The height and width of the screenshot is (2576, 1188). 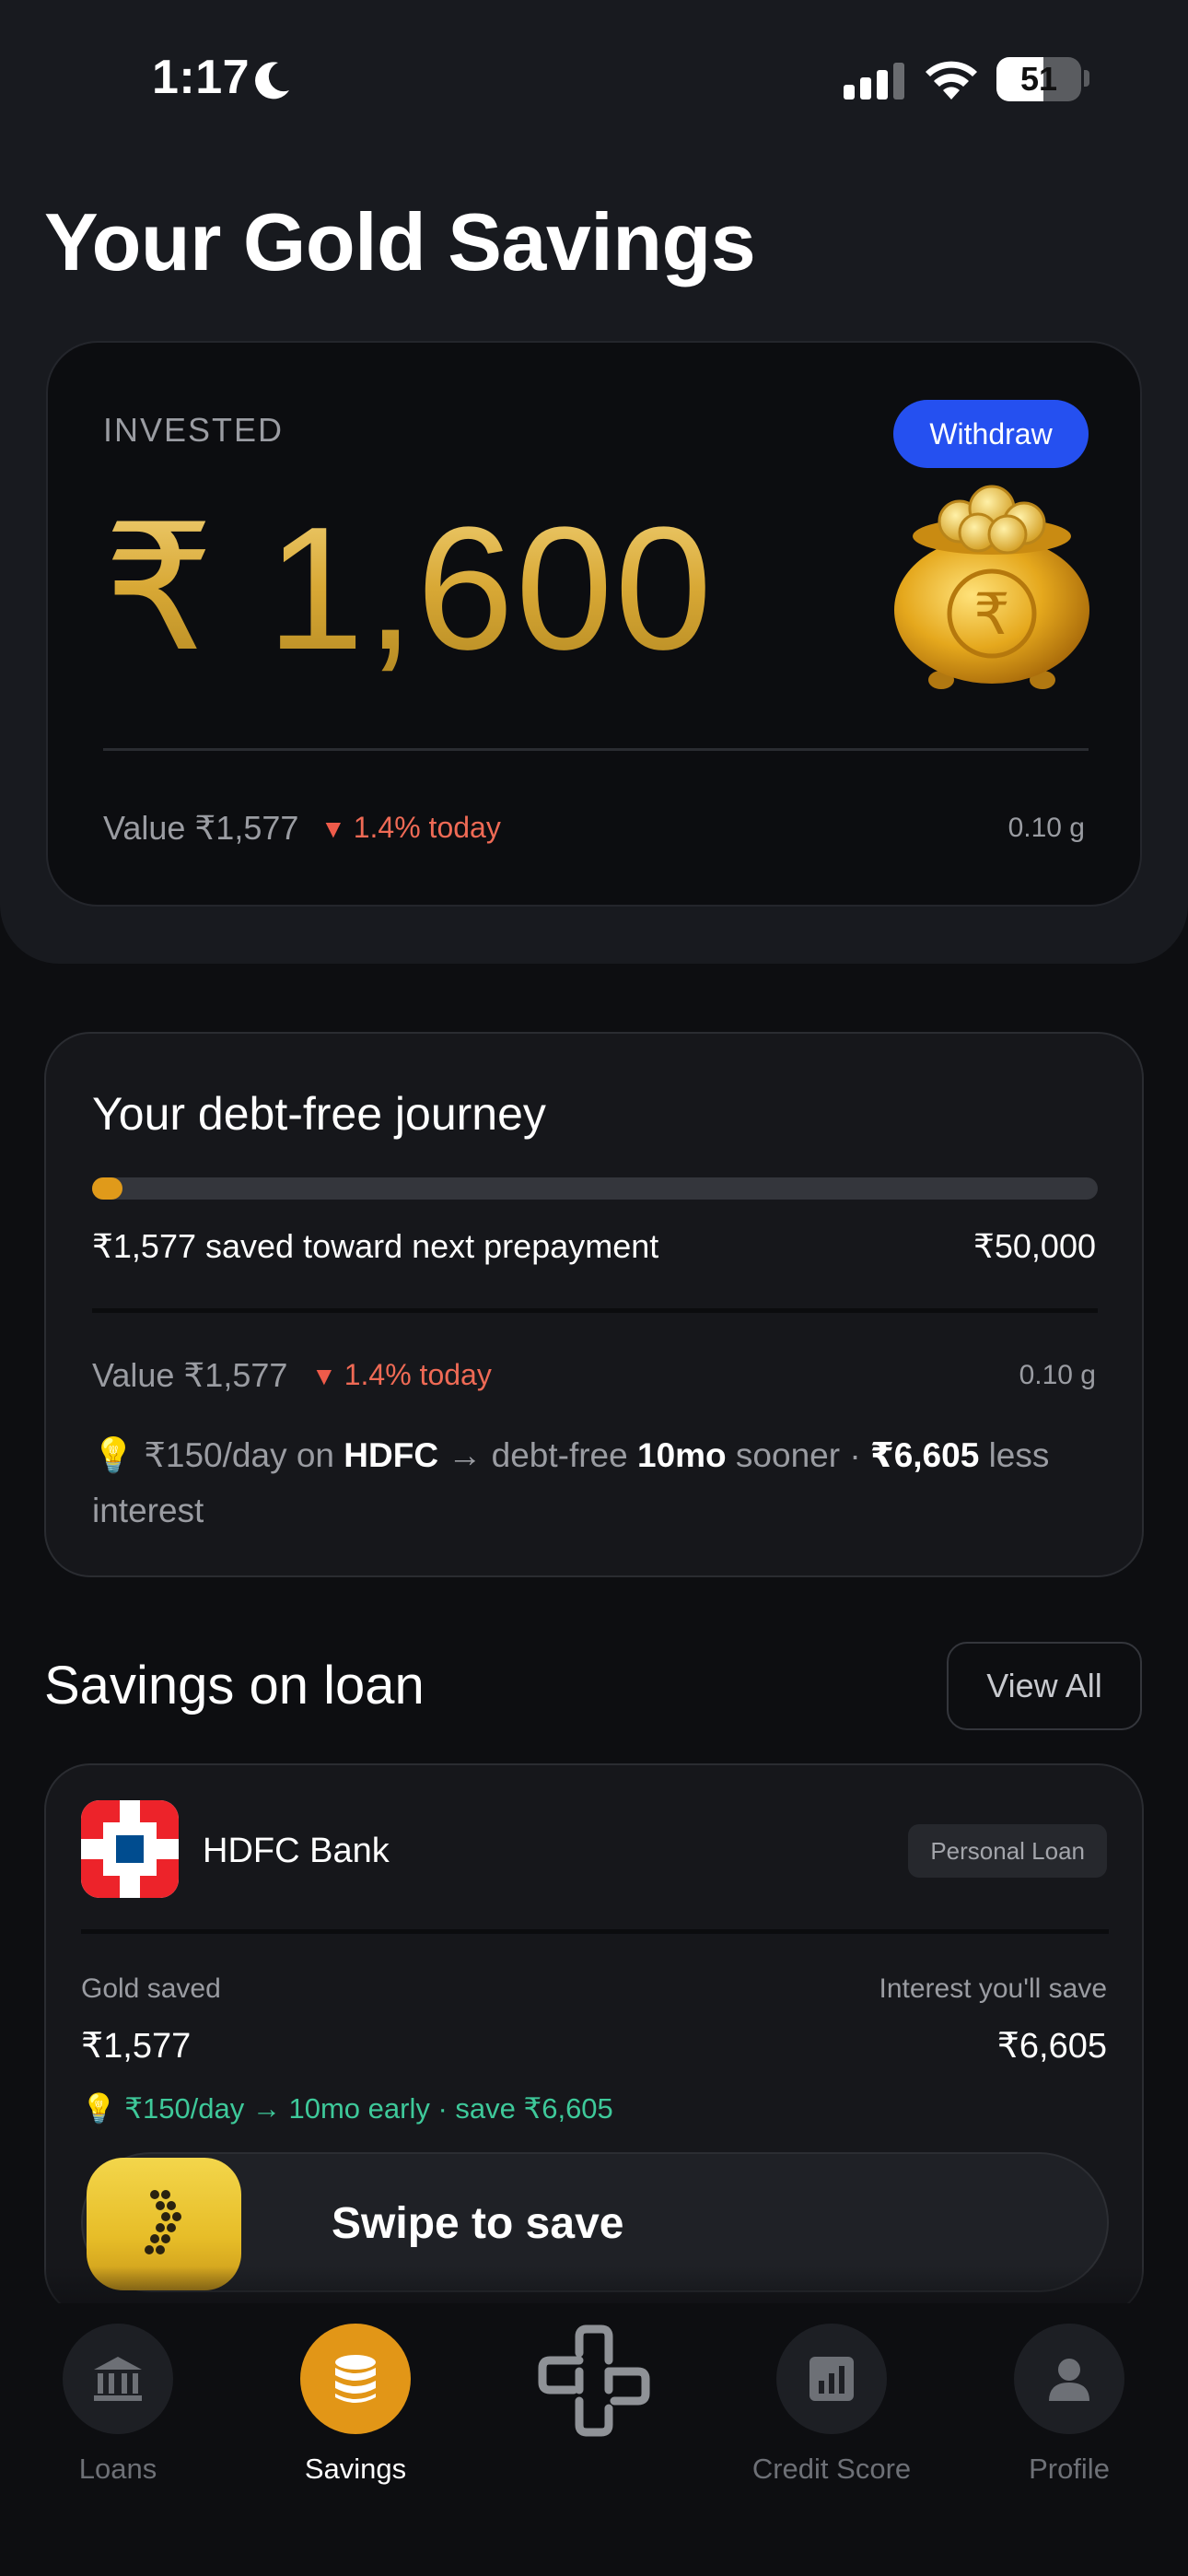 I want to click on nav-label-credit-score: Credit Score, so click(x=831, y=2469).